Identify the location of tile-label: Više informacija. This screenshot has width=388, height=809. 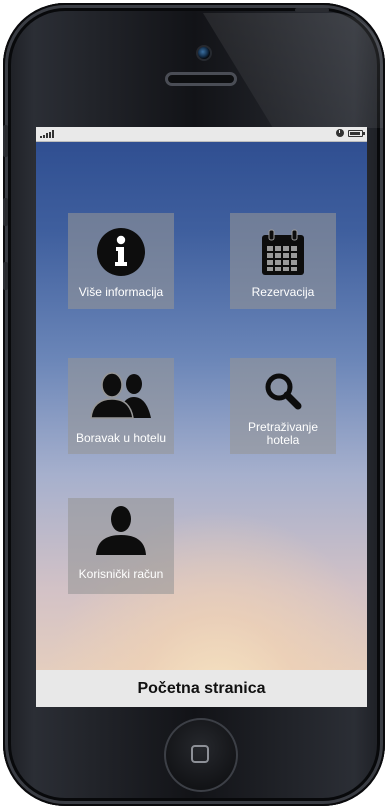
(121, 292).